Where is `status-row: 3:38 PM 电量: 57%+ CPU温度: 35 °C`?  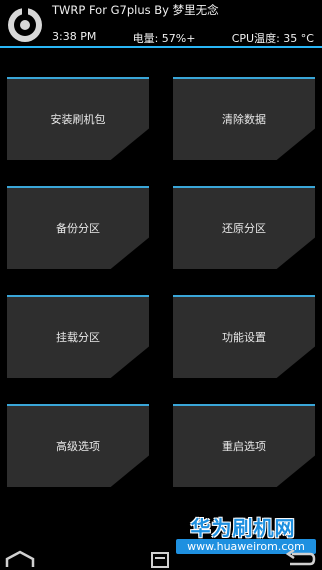 status-row: 3:38 PM 电量: 57%+ CPU温度: 35 °C is located at coordinates (183, 38).